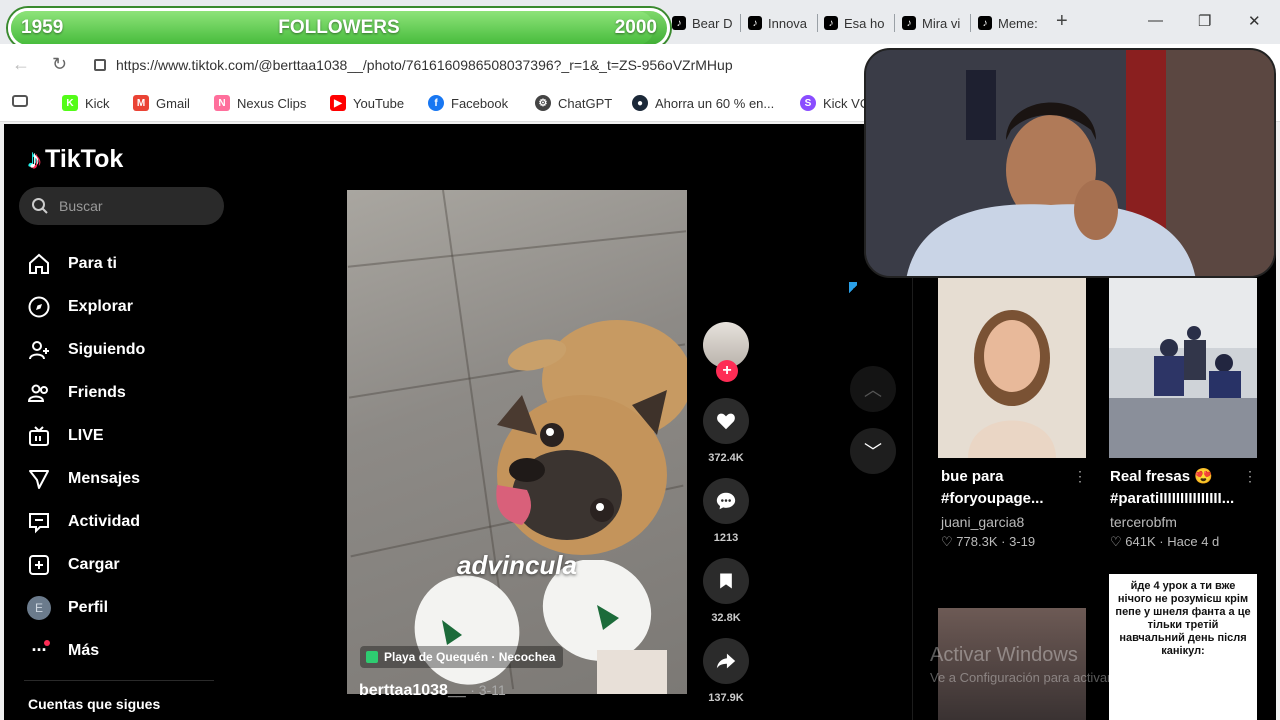 The image size is (1280, 720). What do you see at coordinates (1165, 541) in the screenshot?
I see `related-stats: ♡ 641K · Hace 4 d` at bounding box center [1165, 541].